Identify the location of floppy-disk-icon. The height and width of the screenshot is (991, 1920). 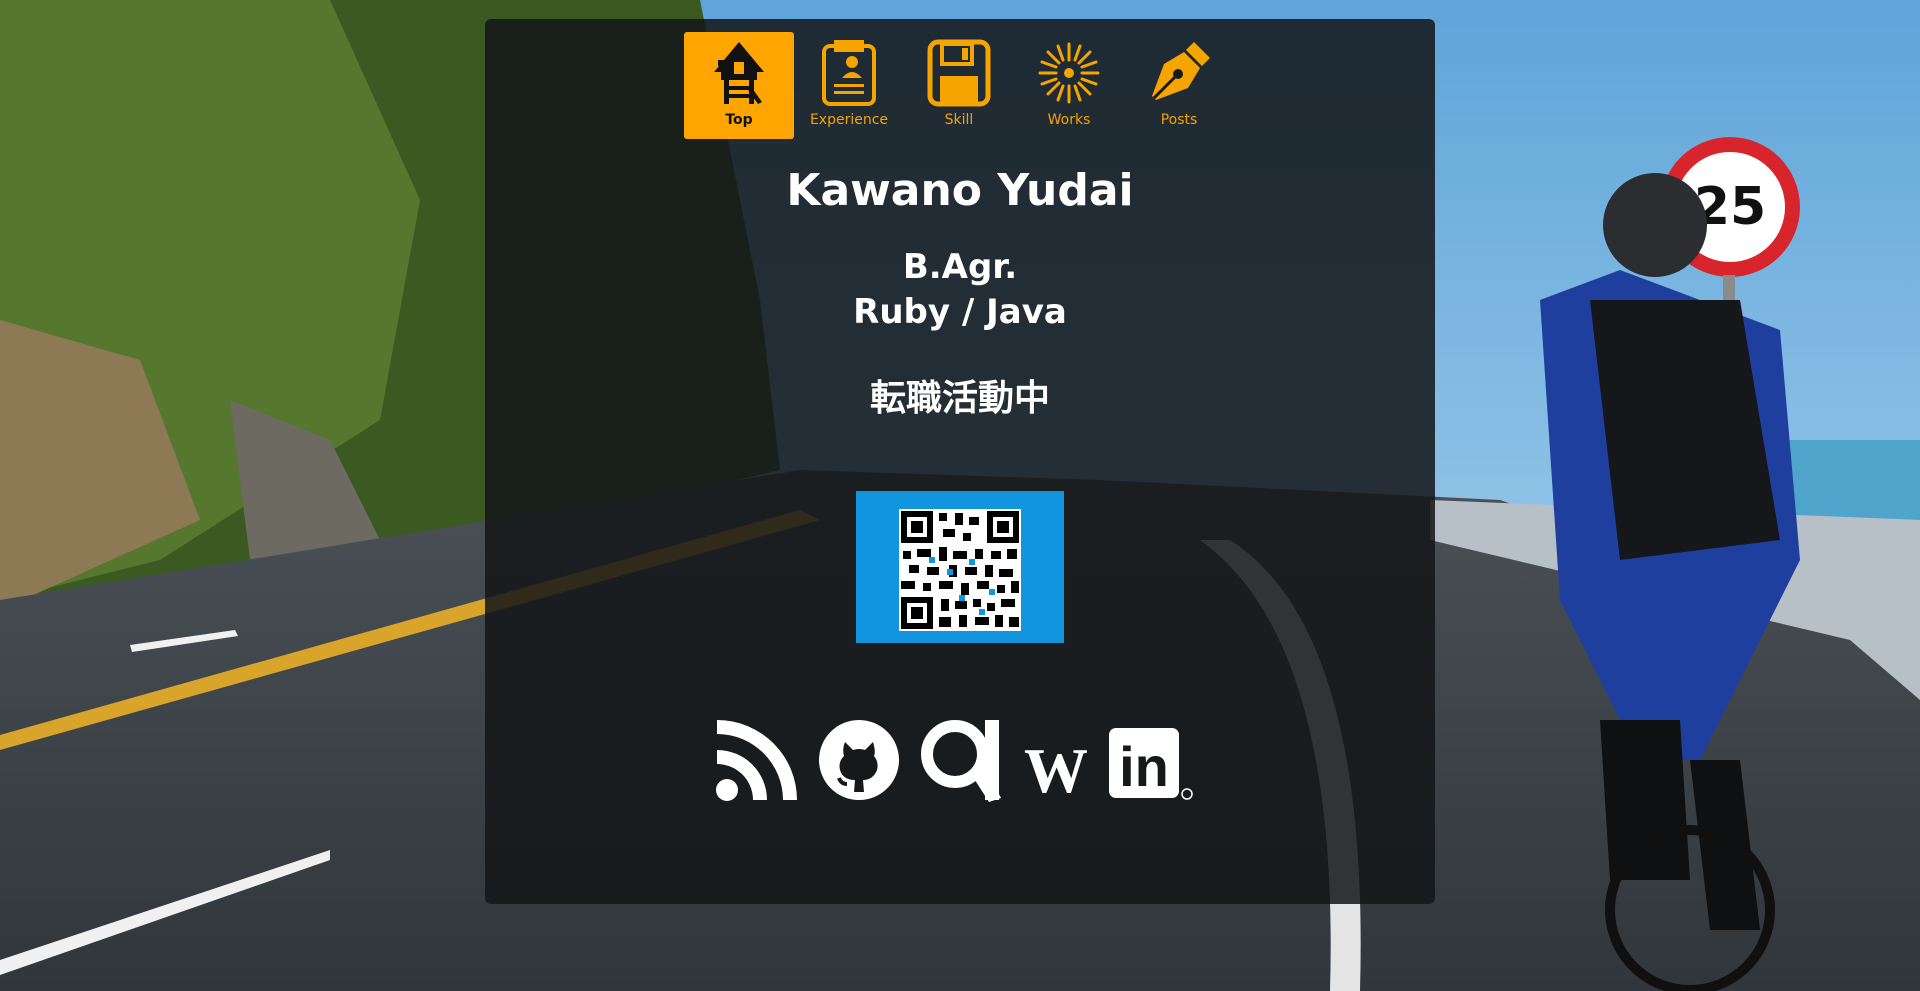
(959, 73).